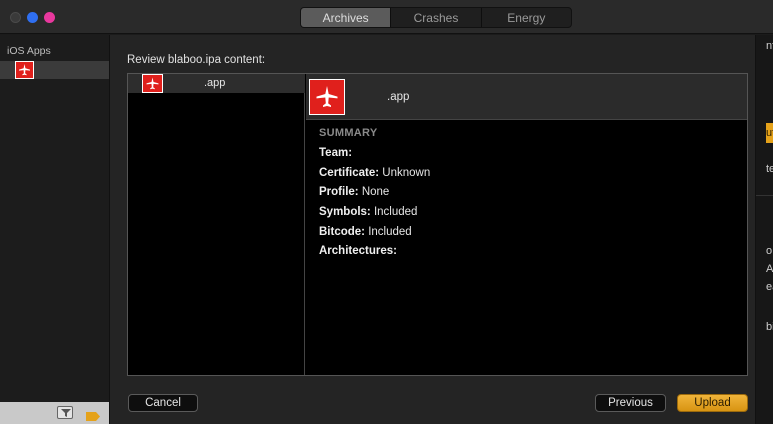  I want to click on summary-key: Symbols:, so click(345, 212).